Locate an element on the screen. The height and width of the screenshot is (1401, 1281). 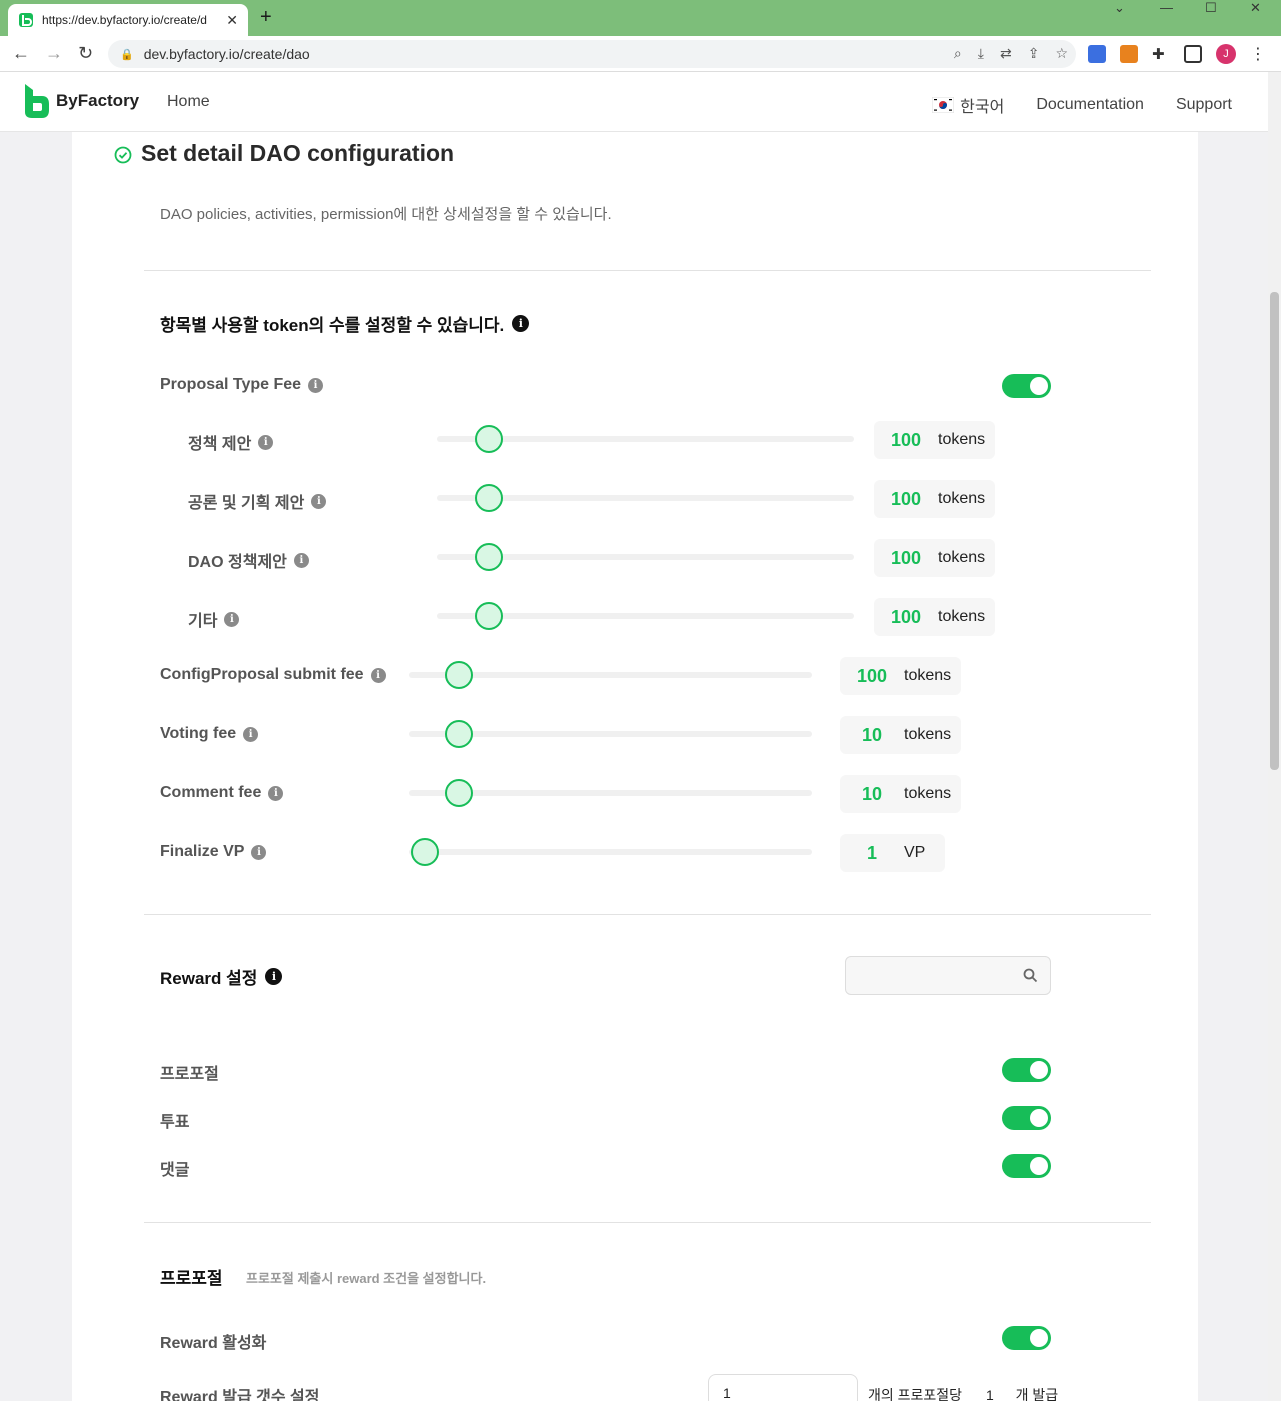
sub-fee-label-text: 정책 제안 is located at coordinates (220, 444).